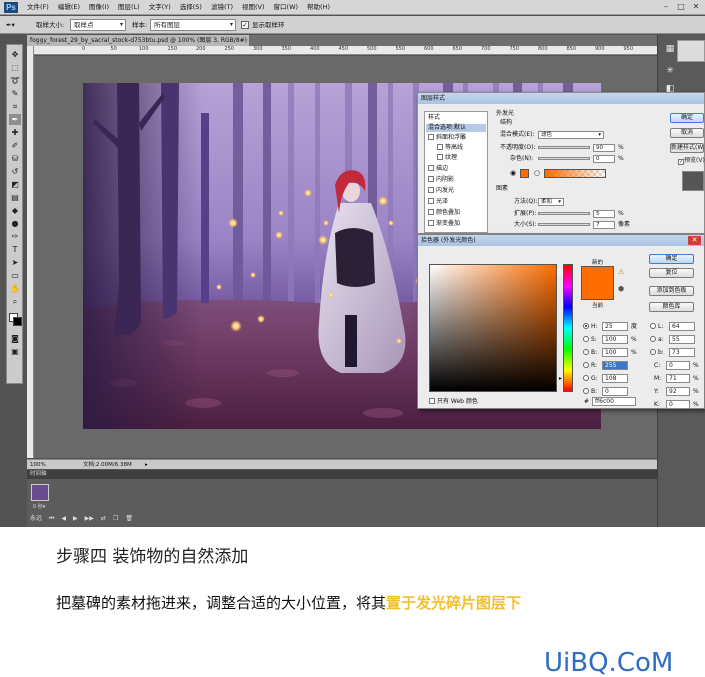 Image resolution: width=705 pixels, height=677 pixels. What do you see at coordinates (15, 236) in the screenshot?
I see `pen-tool-icon: ✑` at bounding box center [15, 236].